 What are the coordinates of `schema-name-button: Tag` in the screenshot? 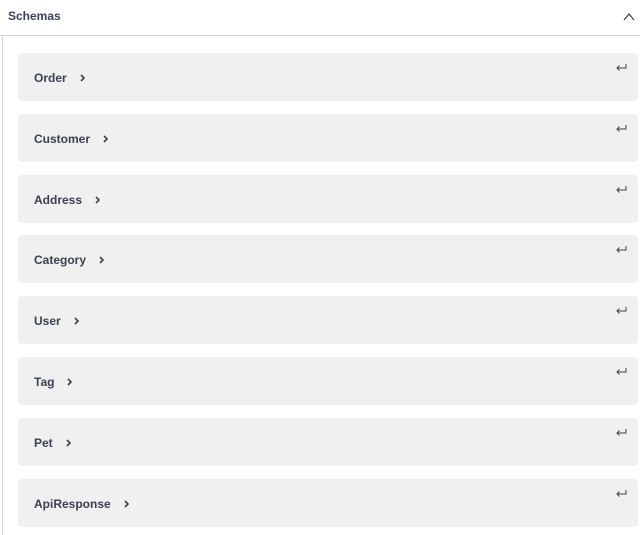 It's located at (54, 382).